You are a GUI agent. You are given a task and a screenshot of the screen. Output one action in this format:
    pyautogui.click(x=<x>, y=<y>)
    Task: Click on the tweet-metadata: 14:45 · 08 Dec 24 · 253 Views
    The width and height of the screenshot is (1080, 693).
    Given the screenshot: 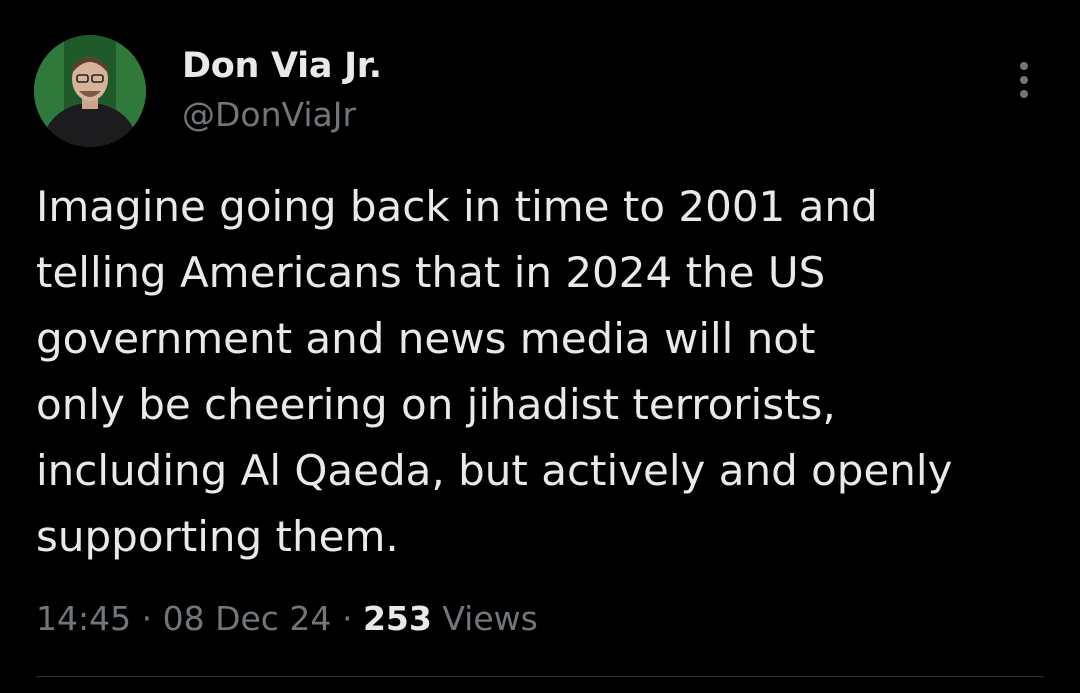 What is the action you would take?
    pyautogui.click(x=287, y=619)
    